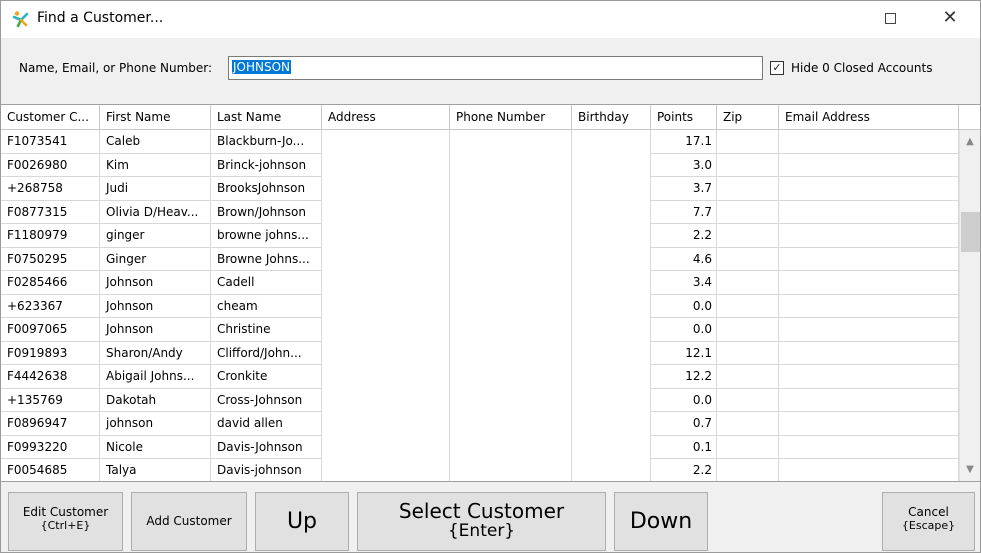 The height and width of the screenshot is (553, 981). I want to click on cell-customer-code: F4442638, so click(50, 377).